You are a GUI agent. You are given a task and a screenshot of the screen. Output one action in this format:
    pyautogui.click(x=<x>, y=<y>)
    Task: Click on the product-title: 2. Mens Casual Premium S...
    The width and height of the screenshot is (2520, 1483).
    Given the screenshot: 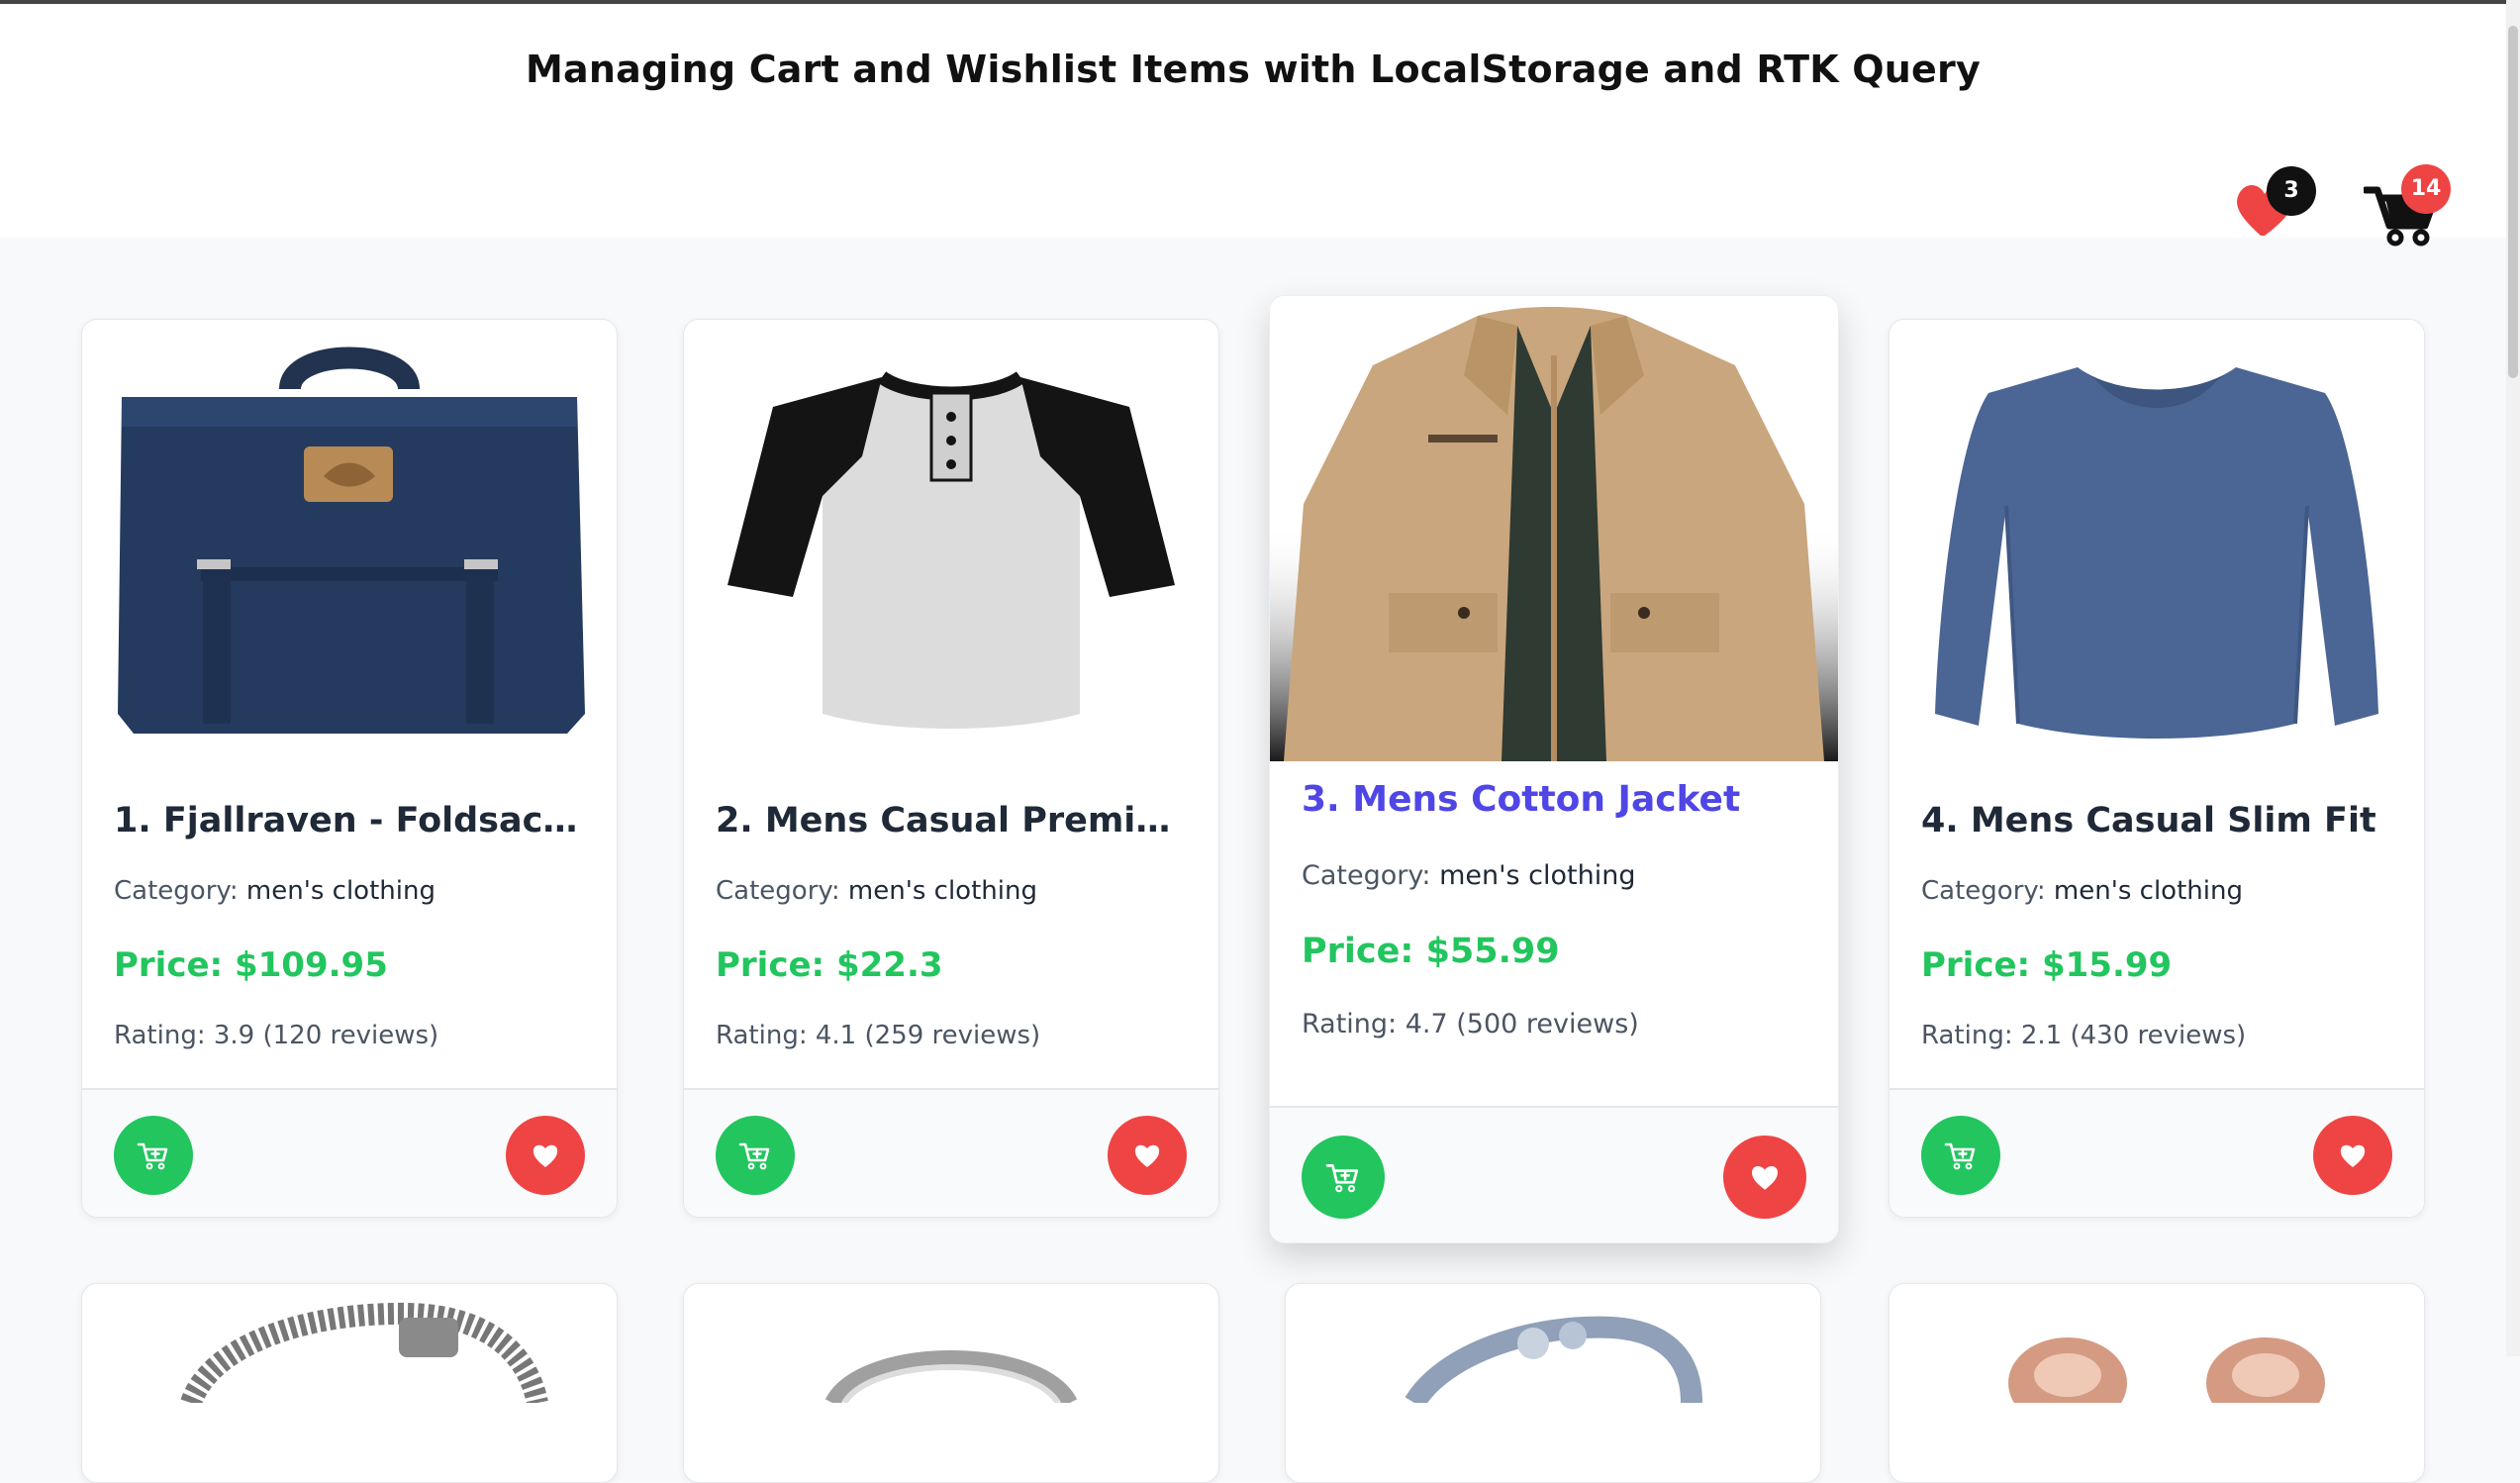 What is the action you would take?
    pyautogui.click(x=951, y=821)
    